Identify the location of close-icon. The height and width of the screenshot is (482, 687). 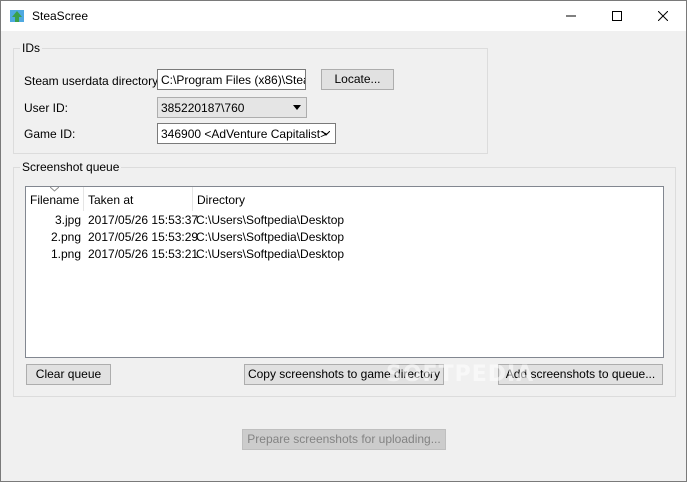
(663, 16).